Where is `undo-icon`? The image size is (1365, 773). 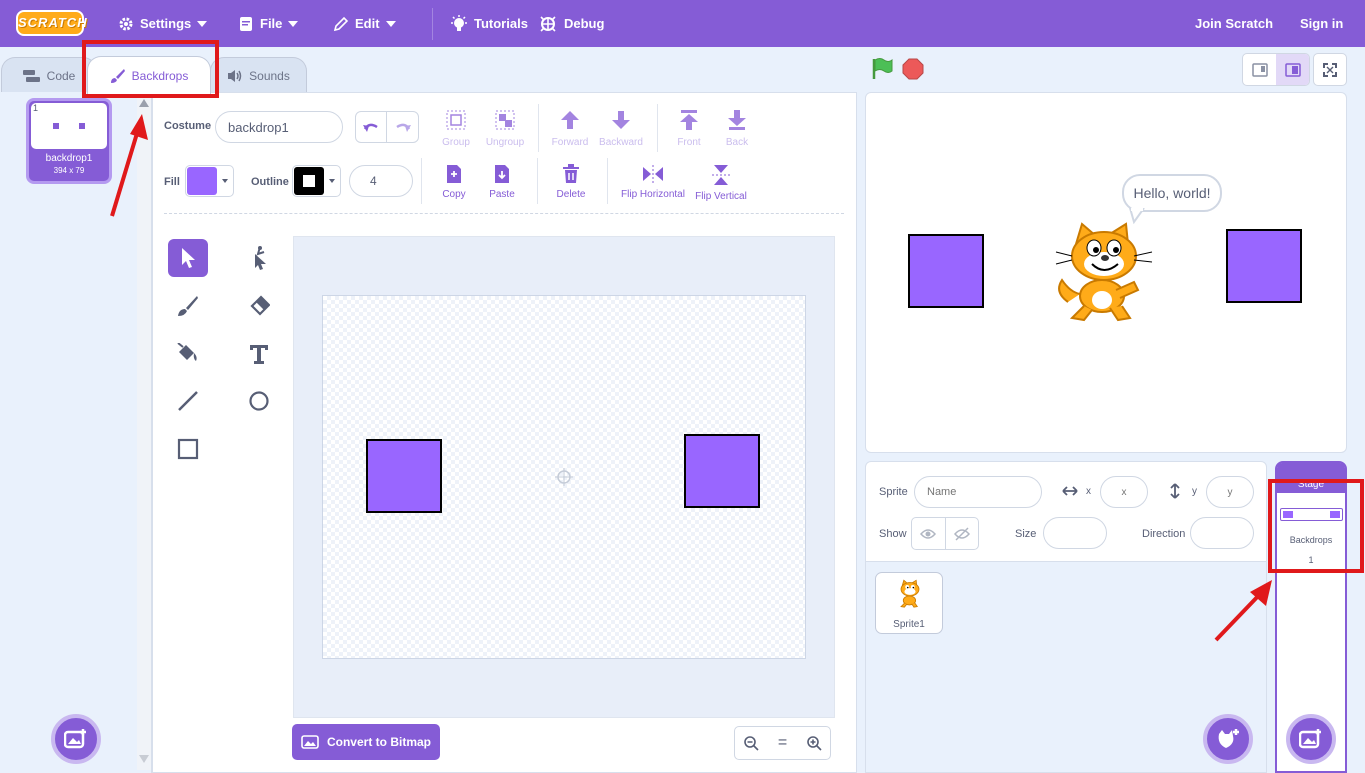
undo-icon is located at coordinates (370, 127).